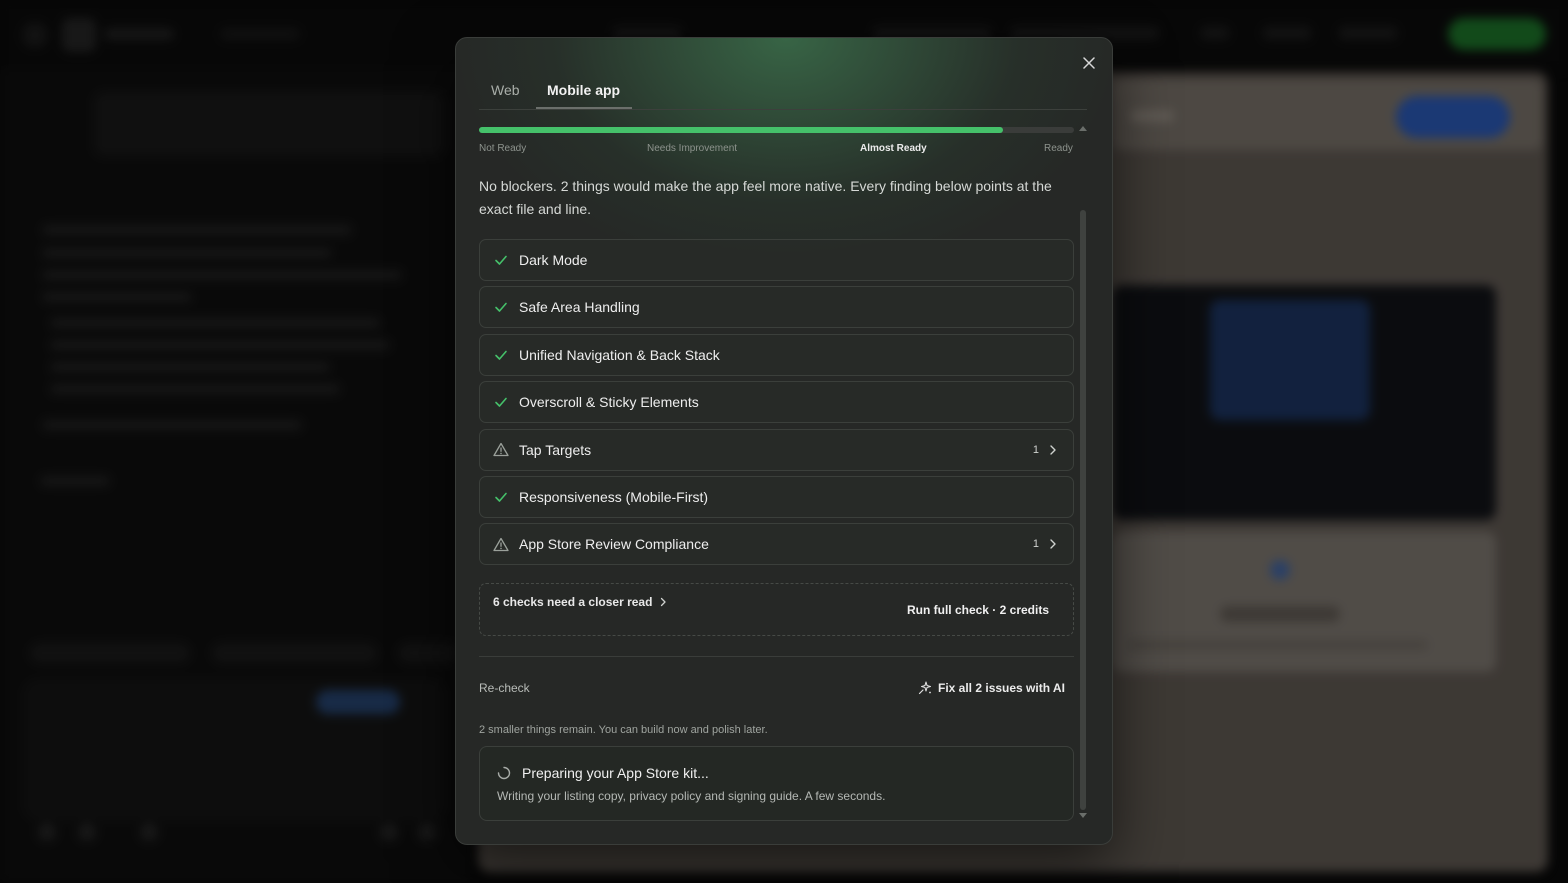  Describe the element at coordinates (614, 544) in the screenshot. I see `check-label: App Store Review Compliance` at that location.